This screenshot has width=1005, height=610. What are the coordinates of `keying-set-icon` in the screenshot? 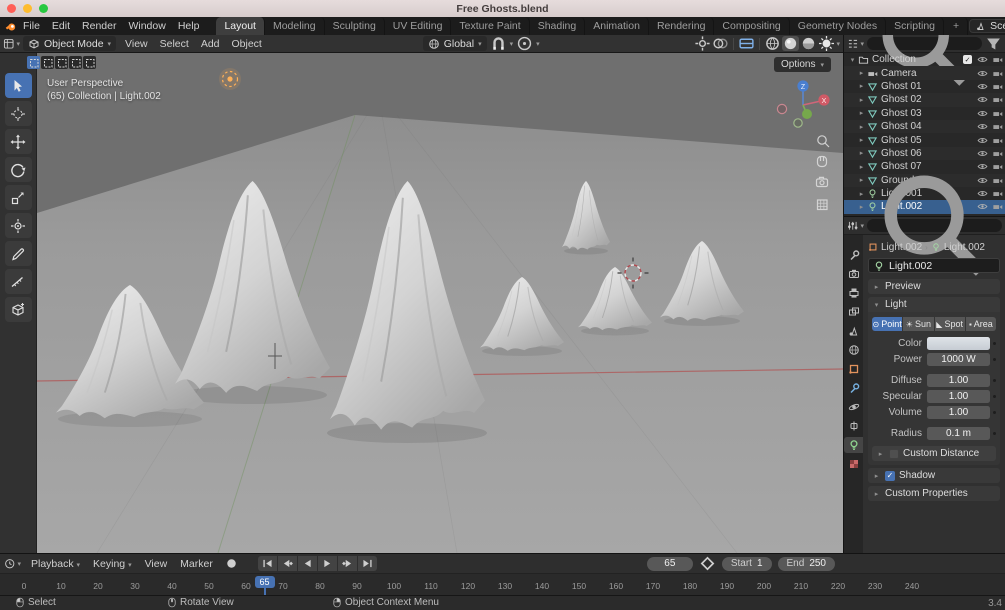 It's located at (707, 563).